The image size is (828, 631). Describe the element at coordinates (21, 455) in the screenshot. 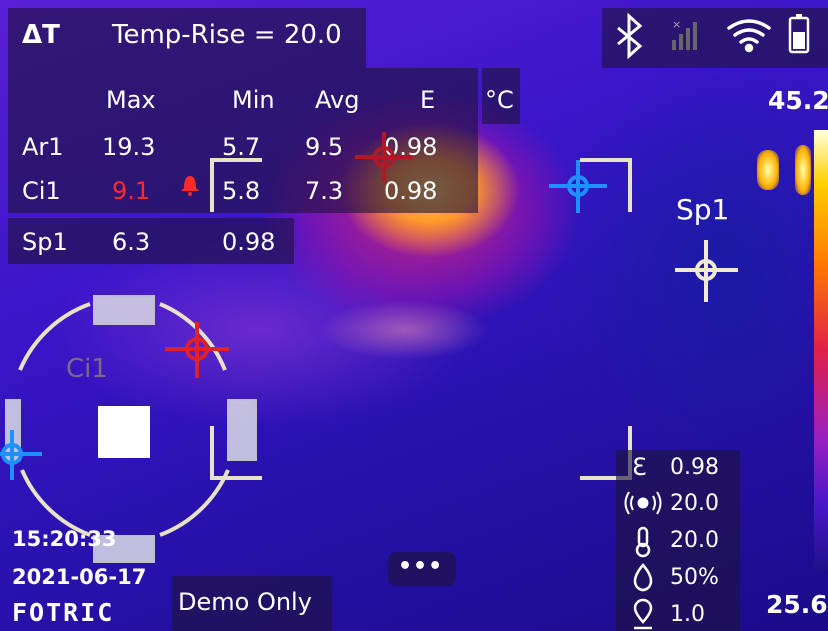

I see `ci1-min-marker-icon` at that location.